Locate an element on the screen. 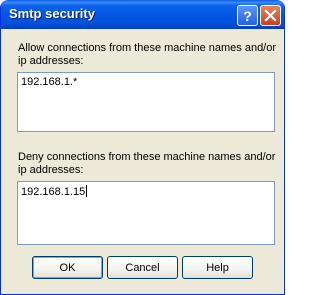 This screenshot has width=320, height=295. close-button is located at coordinates (270, 15).